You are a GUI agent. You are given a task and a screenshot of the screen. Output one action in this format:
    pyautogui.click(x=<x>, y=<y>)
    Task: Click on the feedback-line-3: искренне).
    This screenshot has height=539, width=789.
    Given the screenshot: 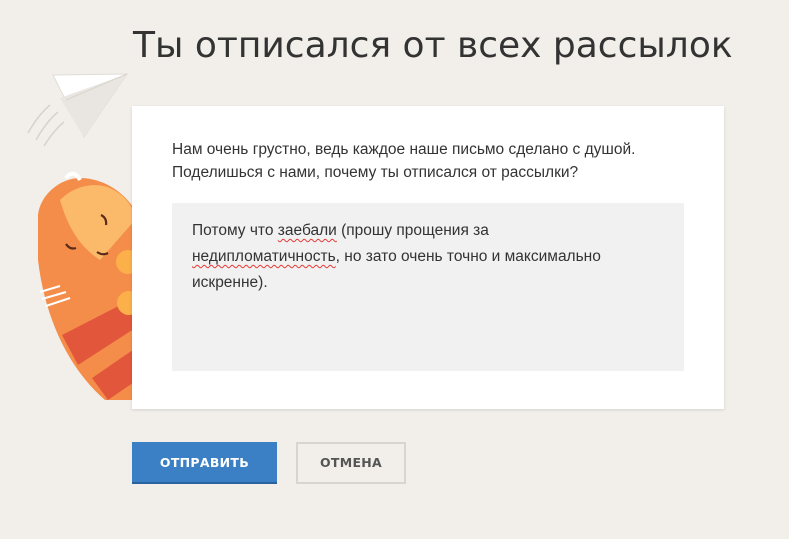 What is the action you would take?
    pyautogui.click(x=230, y=282)
    